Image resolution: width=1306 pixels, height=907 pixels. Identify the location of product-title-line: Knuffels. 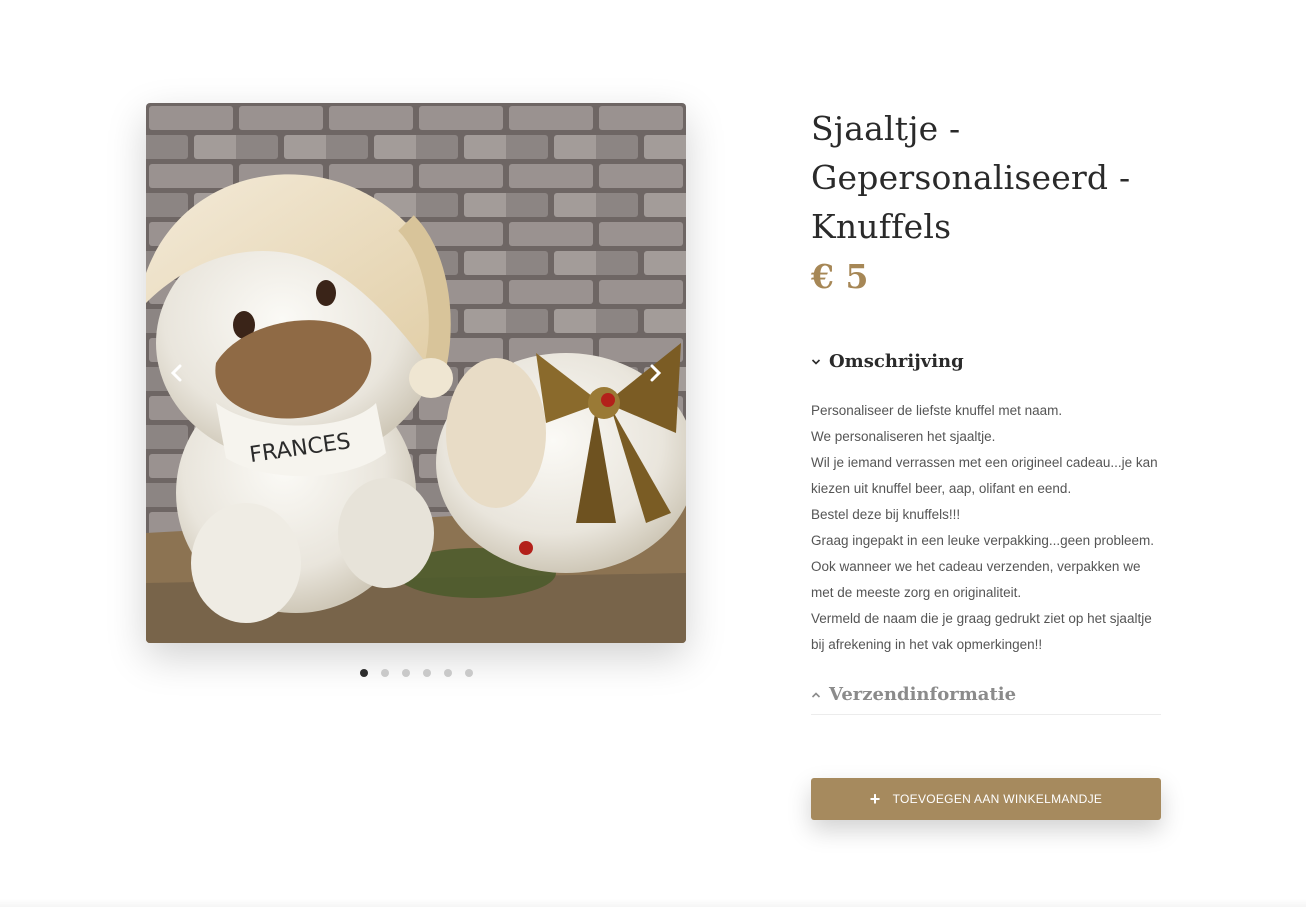
(881, 226).